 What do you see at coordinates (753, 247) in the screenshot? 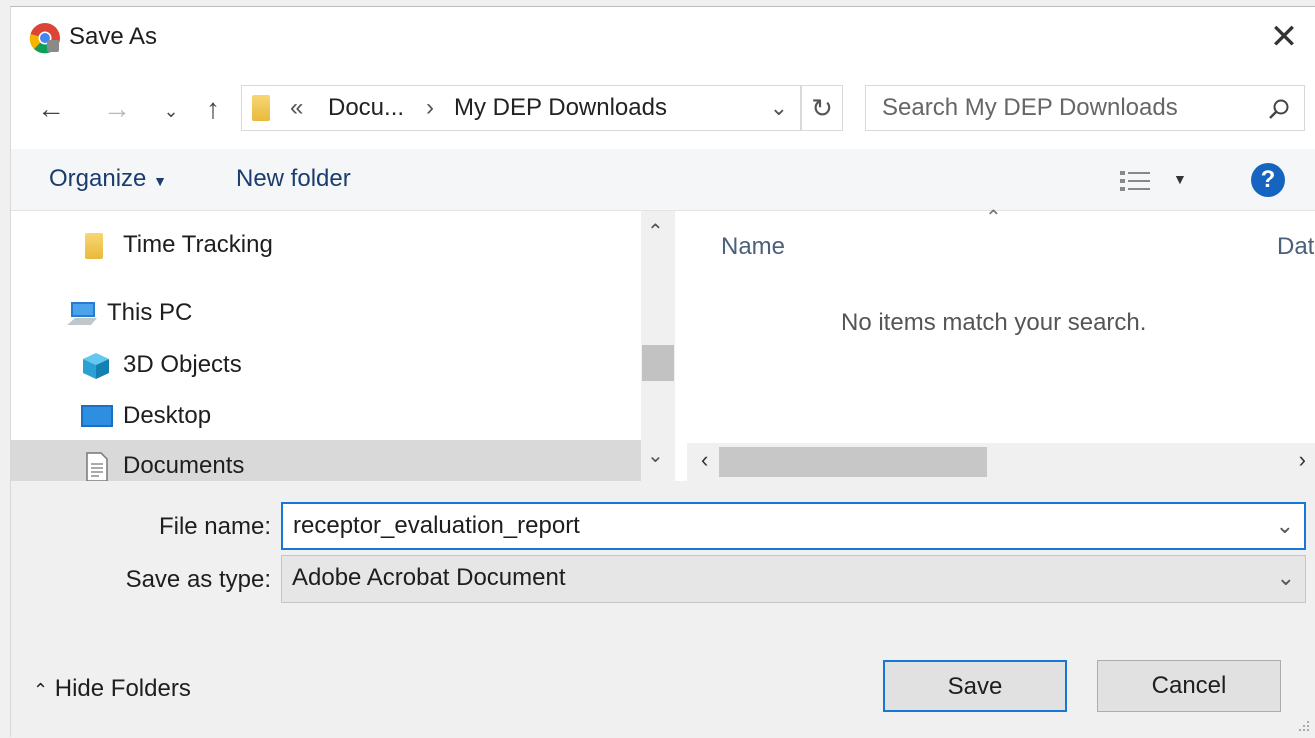
I see `column-header-name: Name` at bounding box center [753, 247].